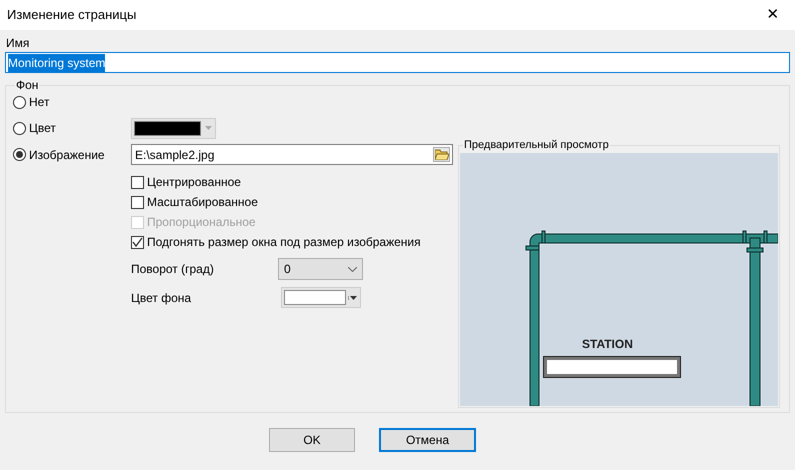  I want to click on checkbox-label: Центрированное, so click(194, 182).